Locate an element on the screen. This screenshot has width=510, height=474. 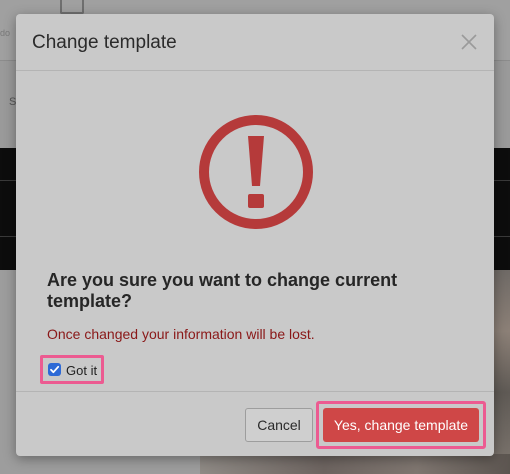
checkbox-checked is located at coordinates (54, 369).